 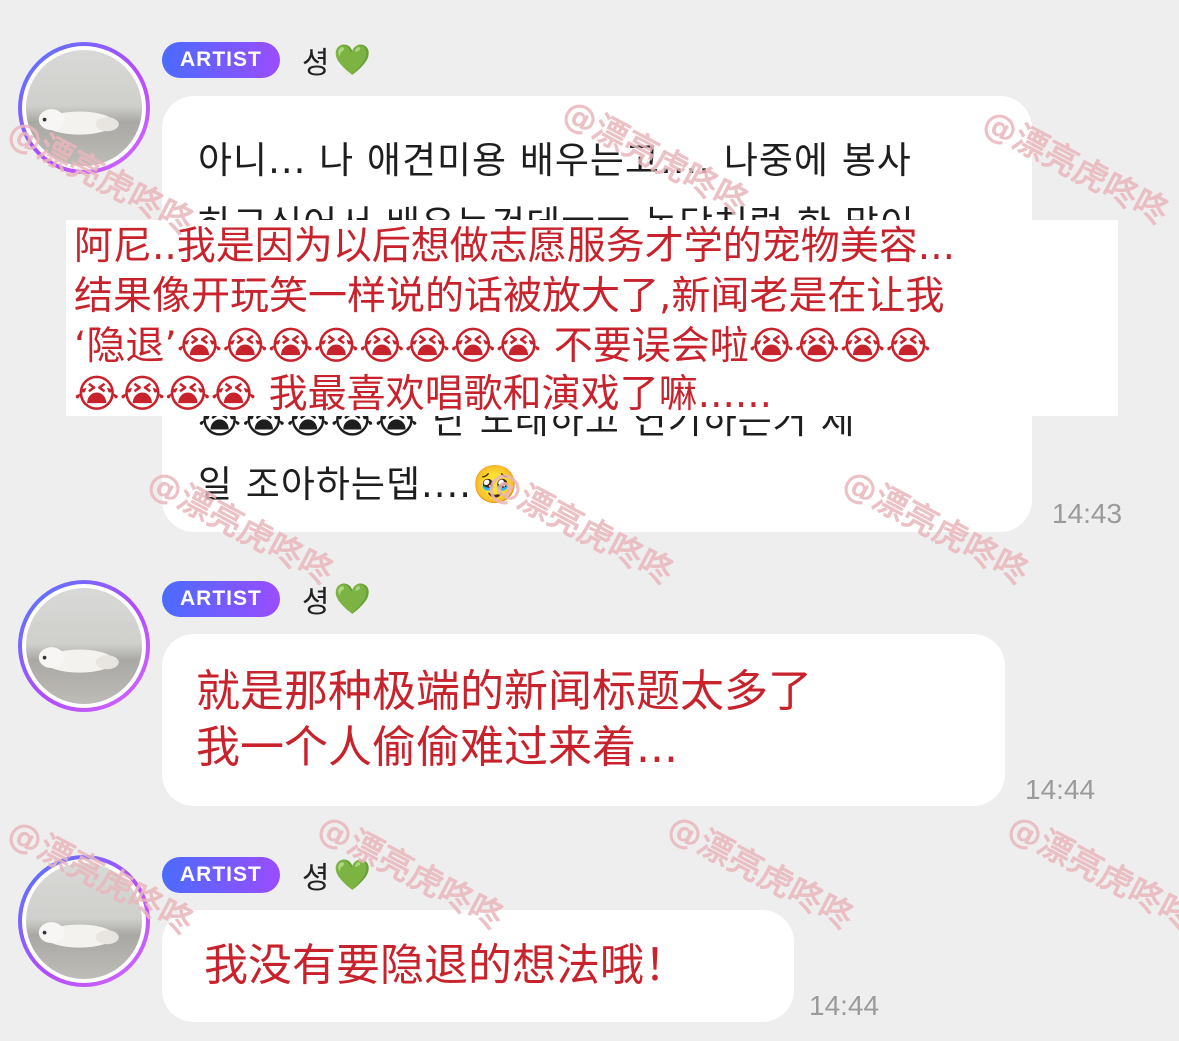 What do you see at coordinates (446, 965) in the screenshot?
I see `translation-line: 我没有要隐退的想法哦！` at bounding box center [446, 965].